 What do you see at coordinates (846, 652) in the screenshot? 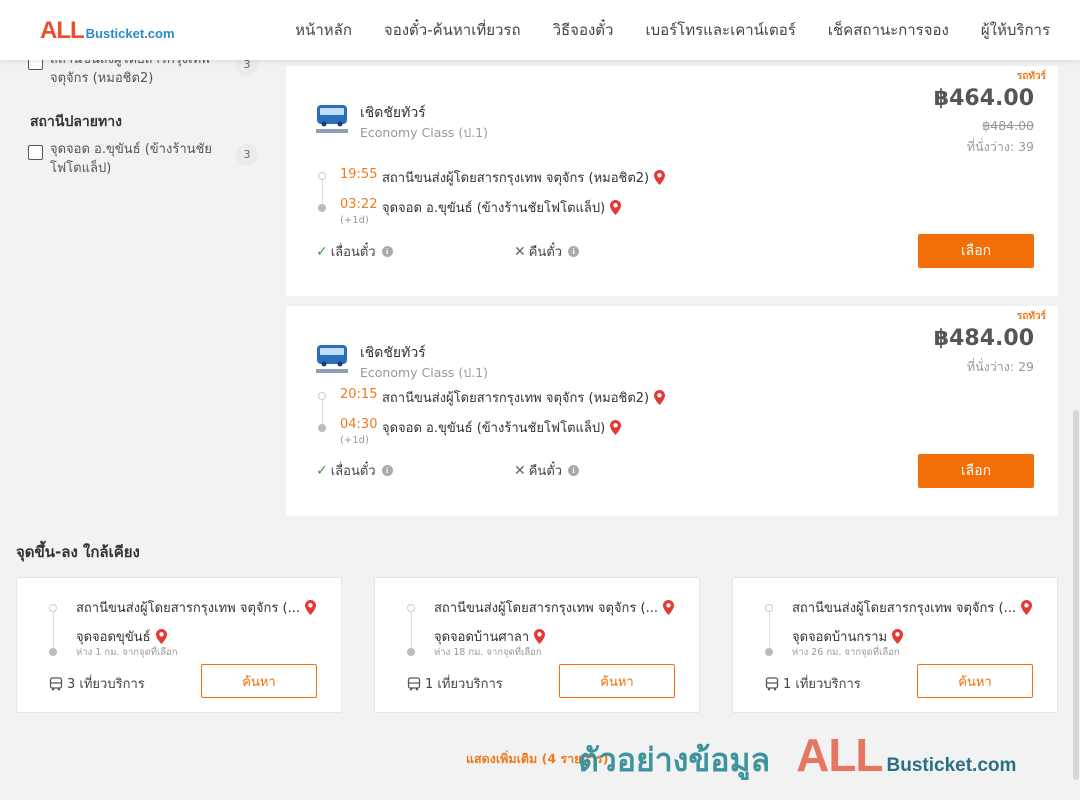
I see `nearby-distance: ห่าง 26 กม. จากจุดที่เลือก` at bounding box center [846, 652].